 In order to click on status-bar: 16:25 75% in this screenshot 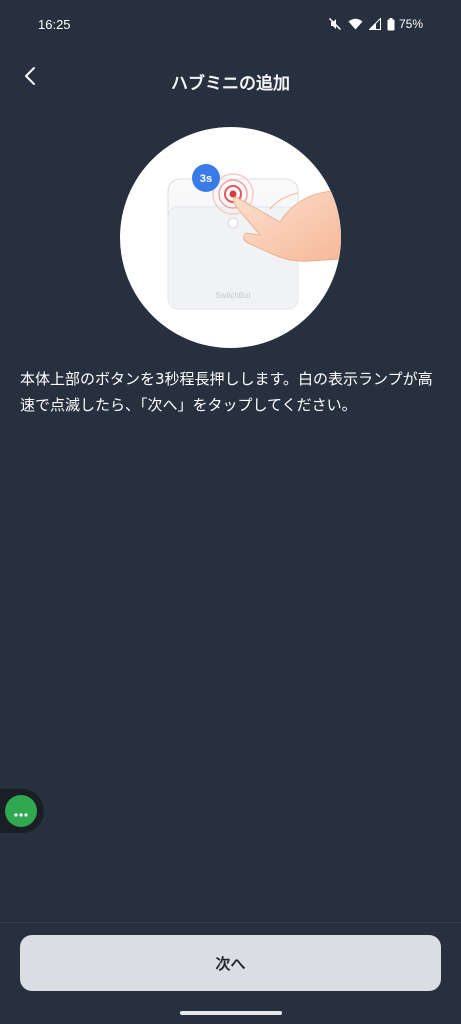, I will do `click(230, 26)`.